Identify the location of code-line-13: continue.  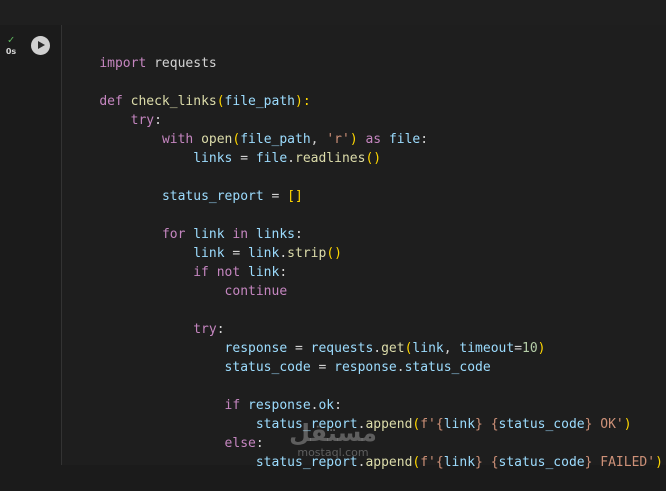
(256, 291).